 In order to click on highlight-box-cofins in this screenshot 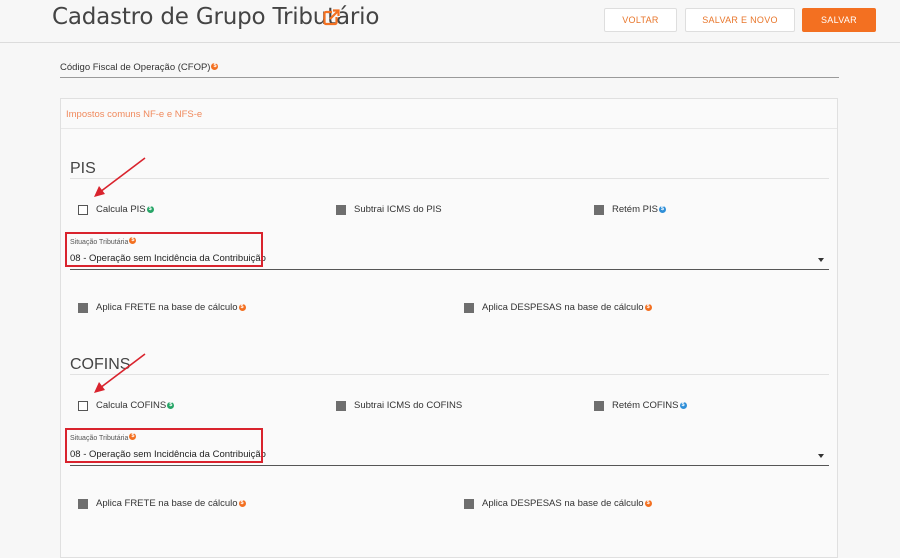, I will do `click(164, 445)`.